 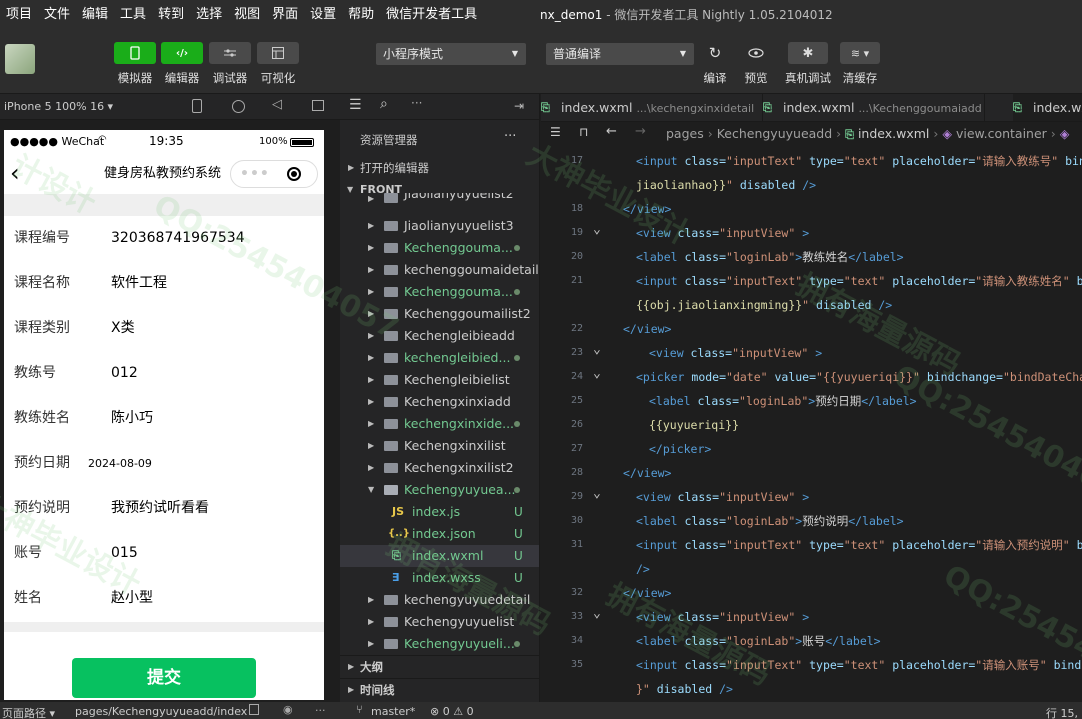 What do you see at coordinates (439, 600) in the screenshot?
I see `tree-folder: ▶ kechengyuyuedetail` at bounding box center [439, 600].